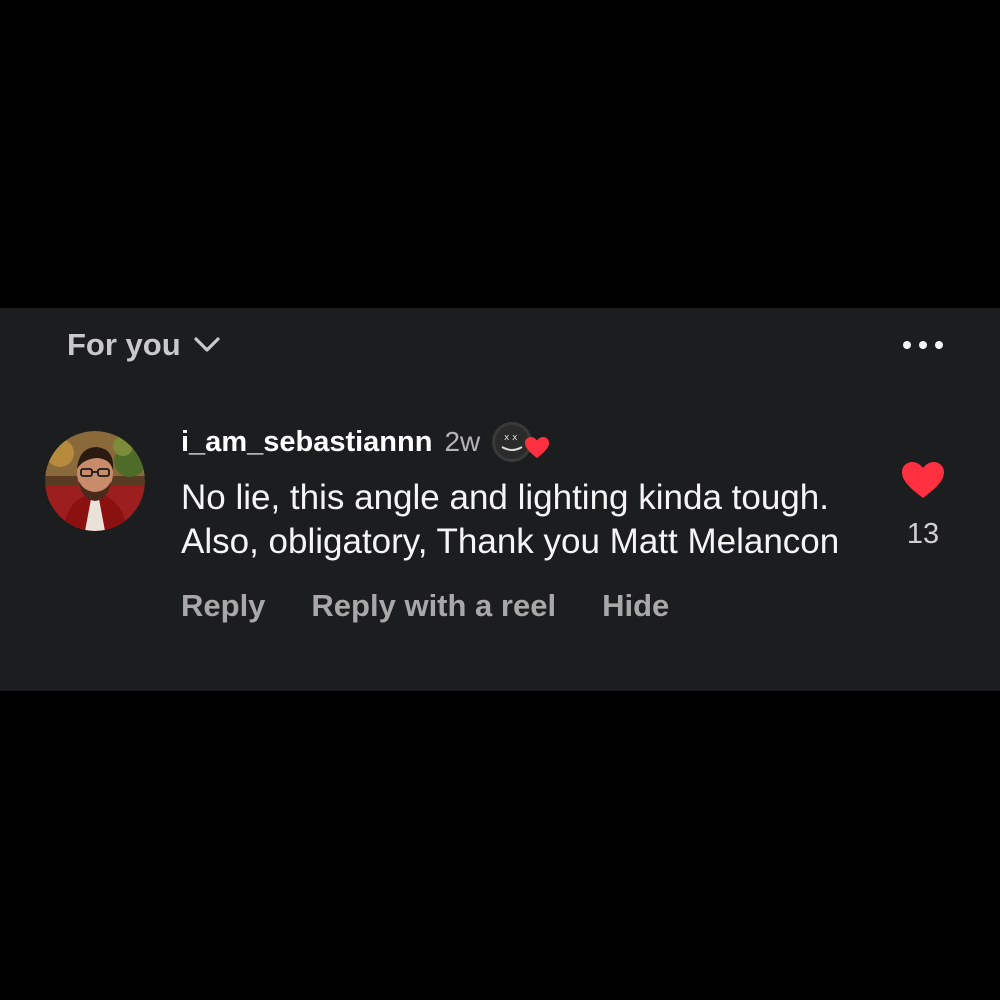 Image resolution: width=1000 pixels, height=1000 pixels. Describe the element at coordinates (923, 505) in the screenshot. I see `like-column: 13` at that location.